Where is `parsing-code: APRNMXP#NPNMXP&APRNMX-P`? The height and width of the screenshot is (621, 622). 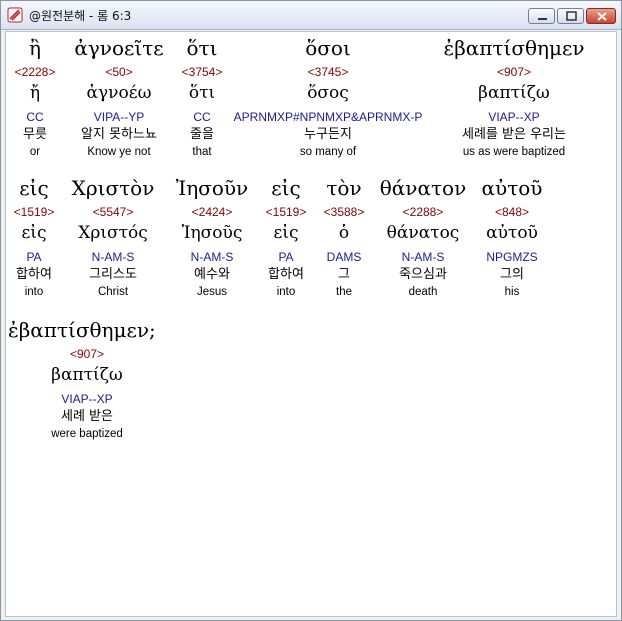 parsing-code: APRNMXP#NPNMXP&APRNMX-P is located at coordinates (328, 117).